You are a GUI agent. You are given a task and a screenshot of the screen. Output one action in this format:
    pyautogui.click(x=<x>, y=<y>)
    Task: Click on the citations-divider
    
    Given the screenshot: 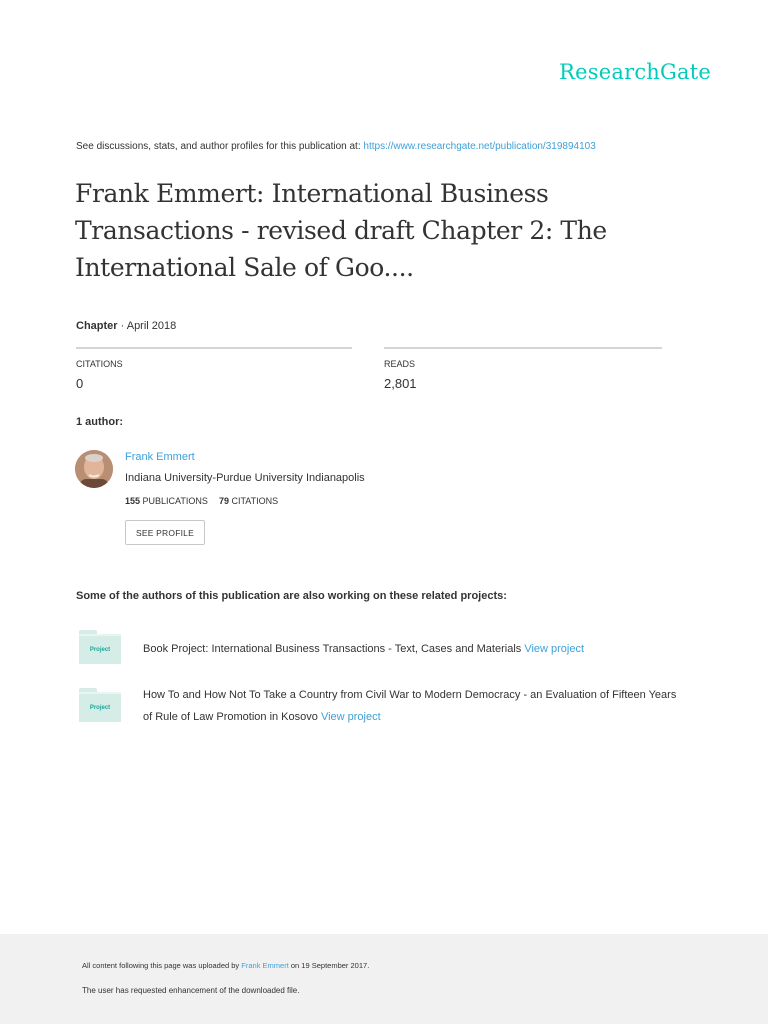 What is the action you would take?
    pyautogui.click(x=214, y=348)
    